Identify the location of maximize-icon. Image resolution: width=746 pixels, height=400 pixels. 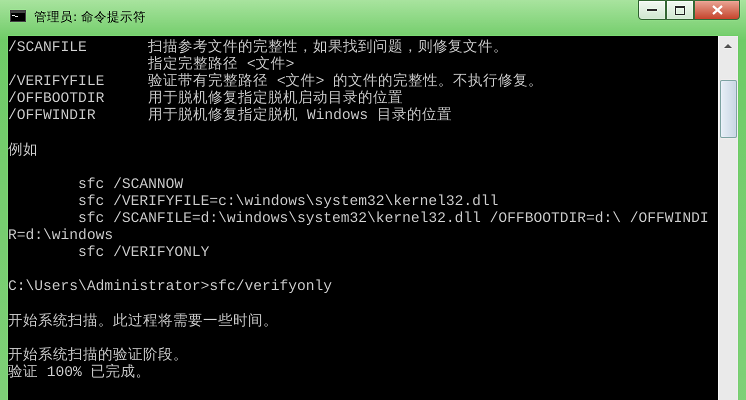
(680, 10).